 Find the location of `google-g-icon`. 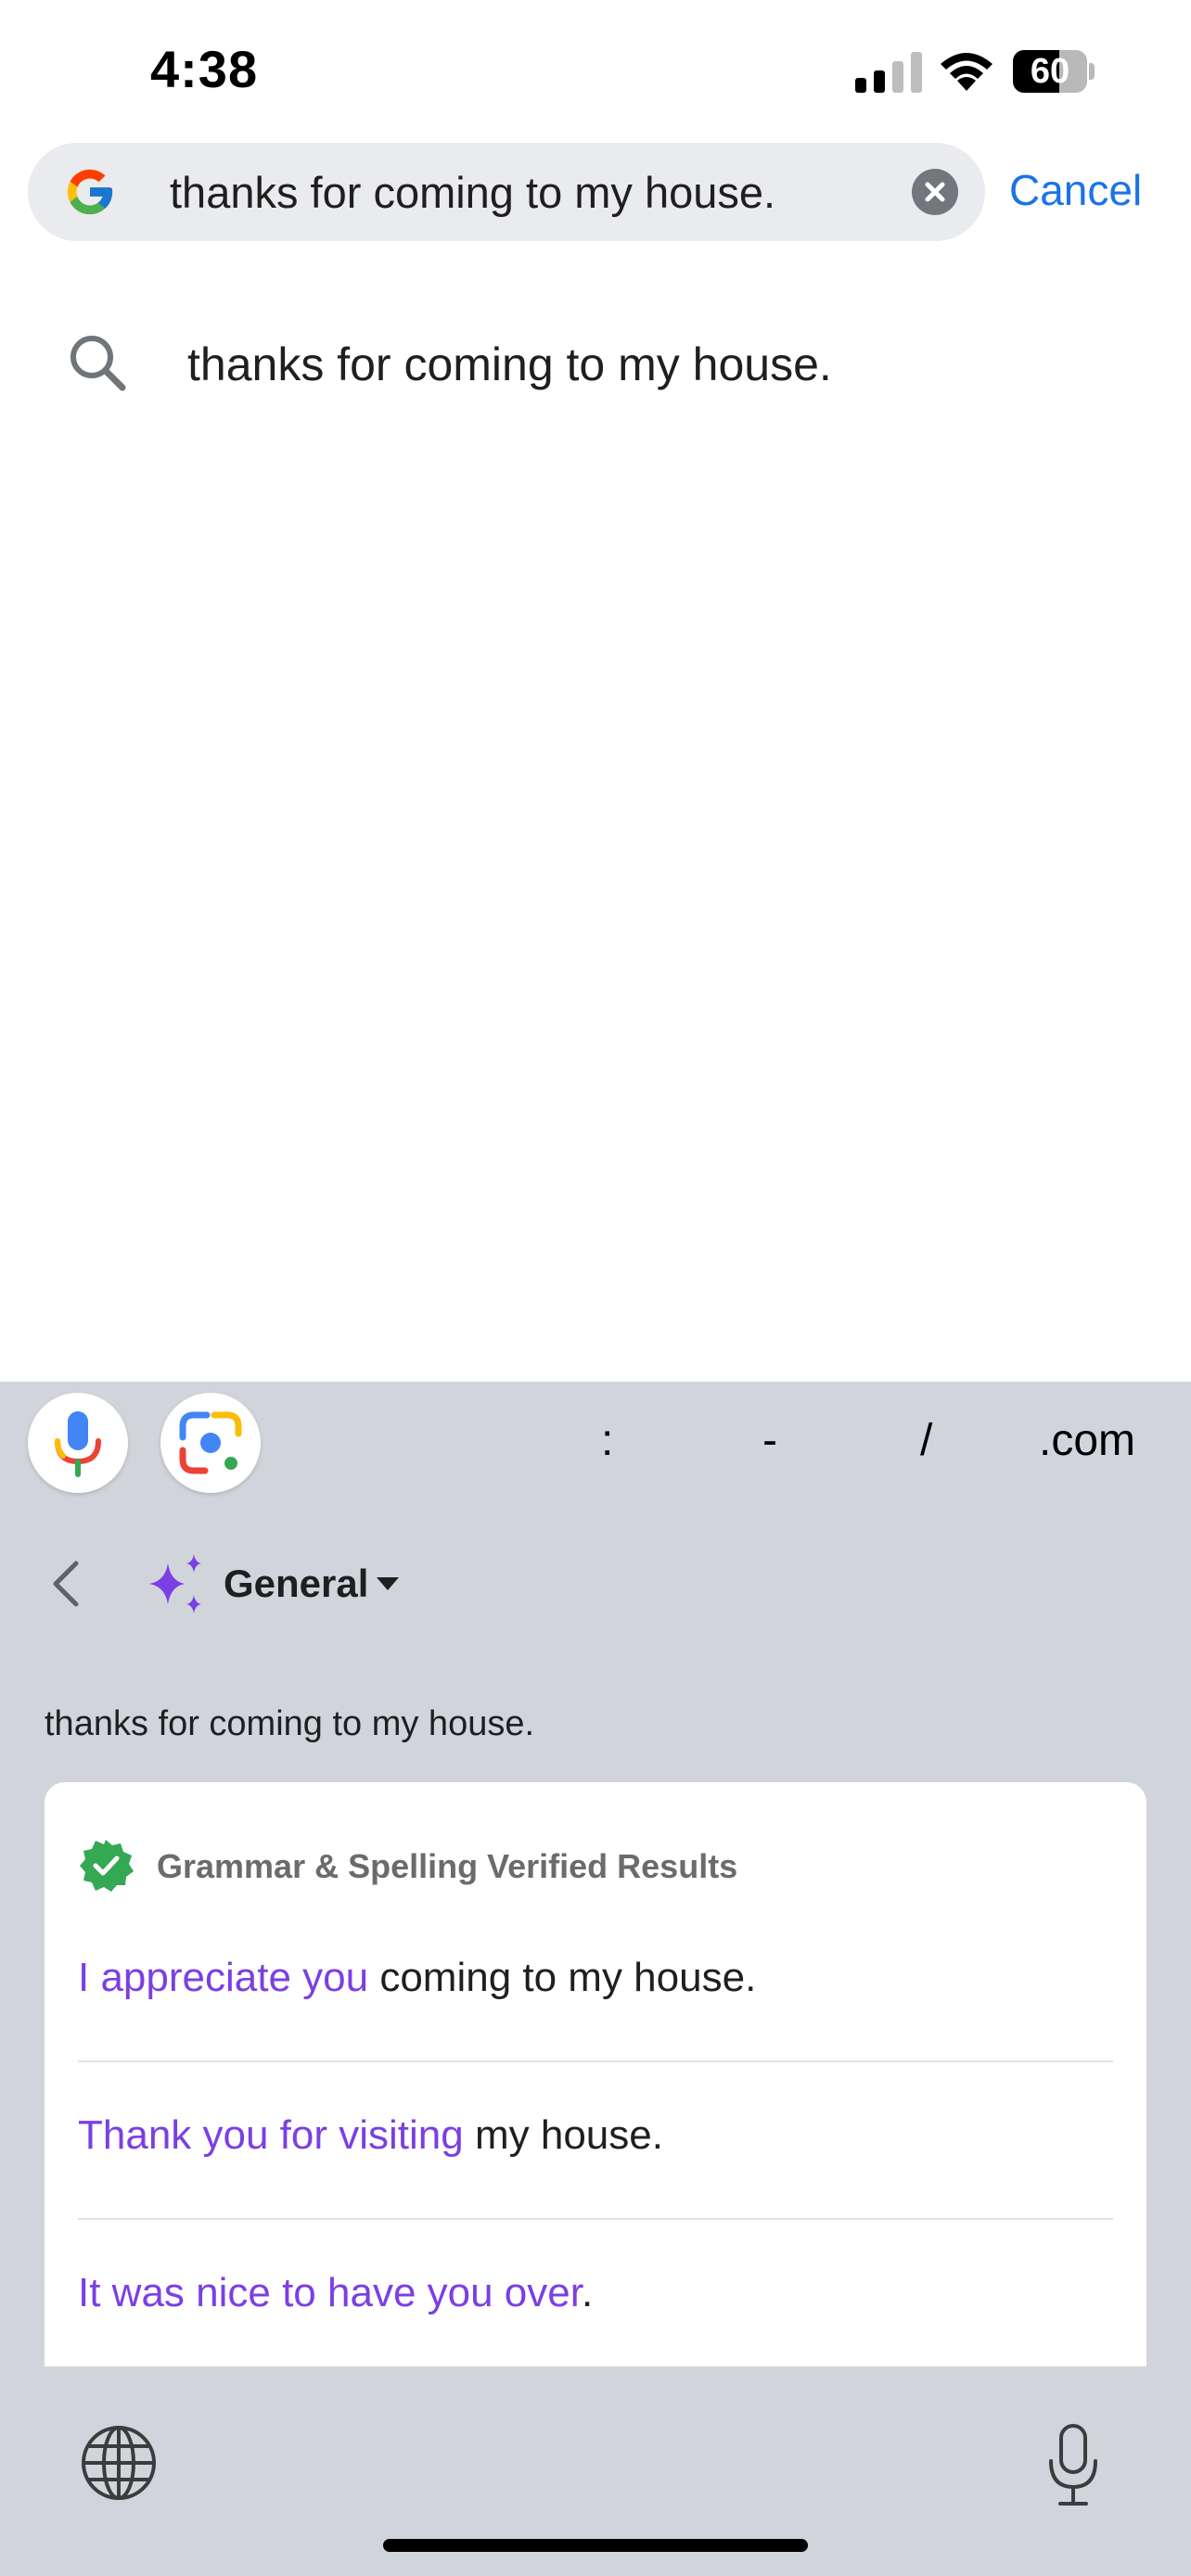

google-g-icon is located at coordinates (90, 192).